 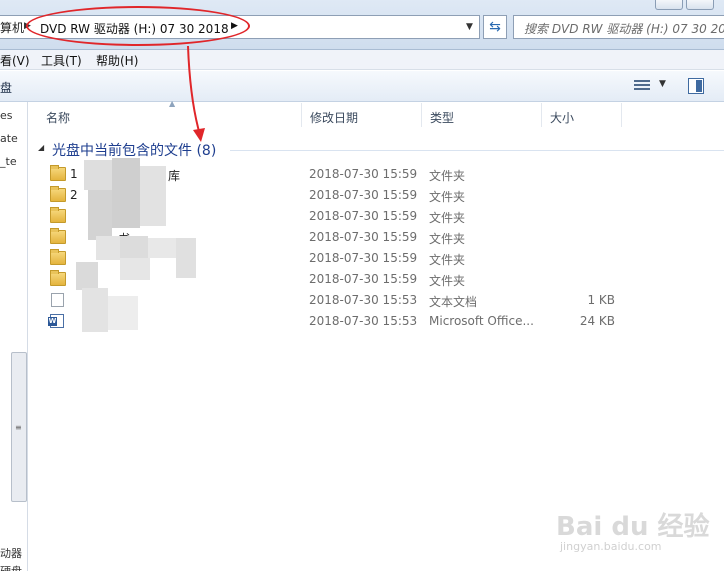 What do you see at coordinates (362, 115) in the screenshot?
I see `column-header-date: 修改日期` at bounding box center [362, 115].